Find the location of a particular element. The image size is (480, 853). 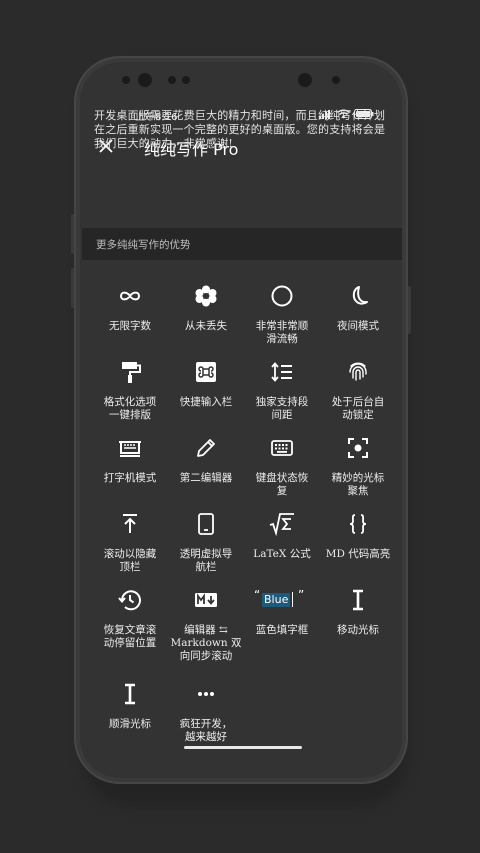

section-header: 更多纯纯写作的优势 is located at coordinates (242, 244).